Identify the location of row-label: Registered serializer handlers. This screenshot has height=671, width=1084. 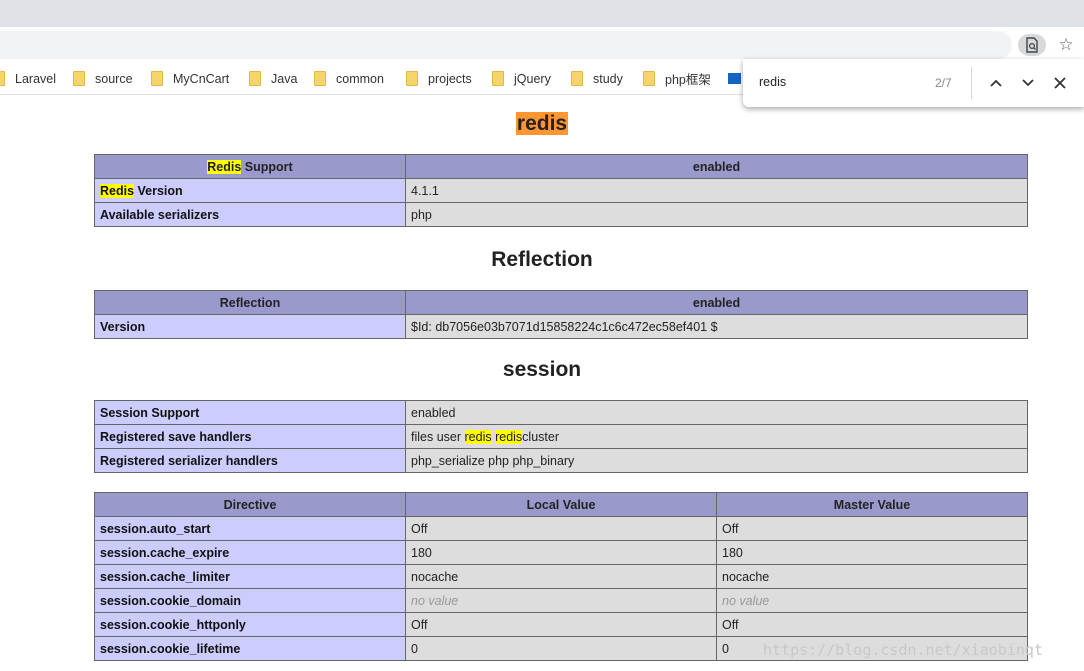
(250, 460).